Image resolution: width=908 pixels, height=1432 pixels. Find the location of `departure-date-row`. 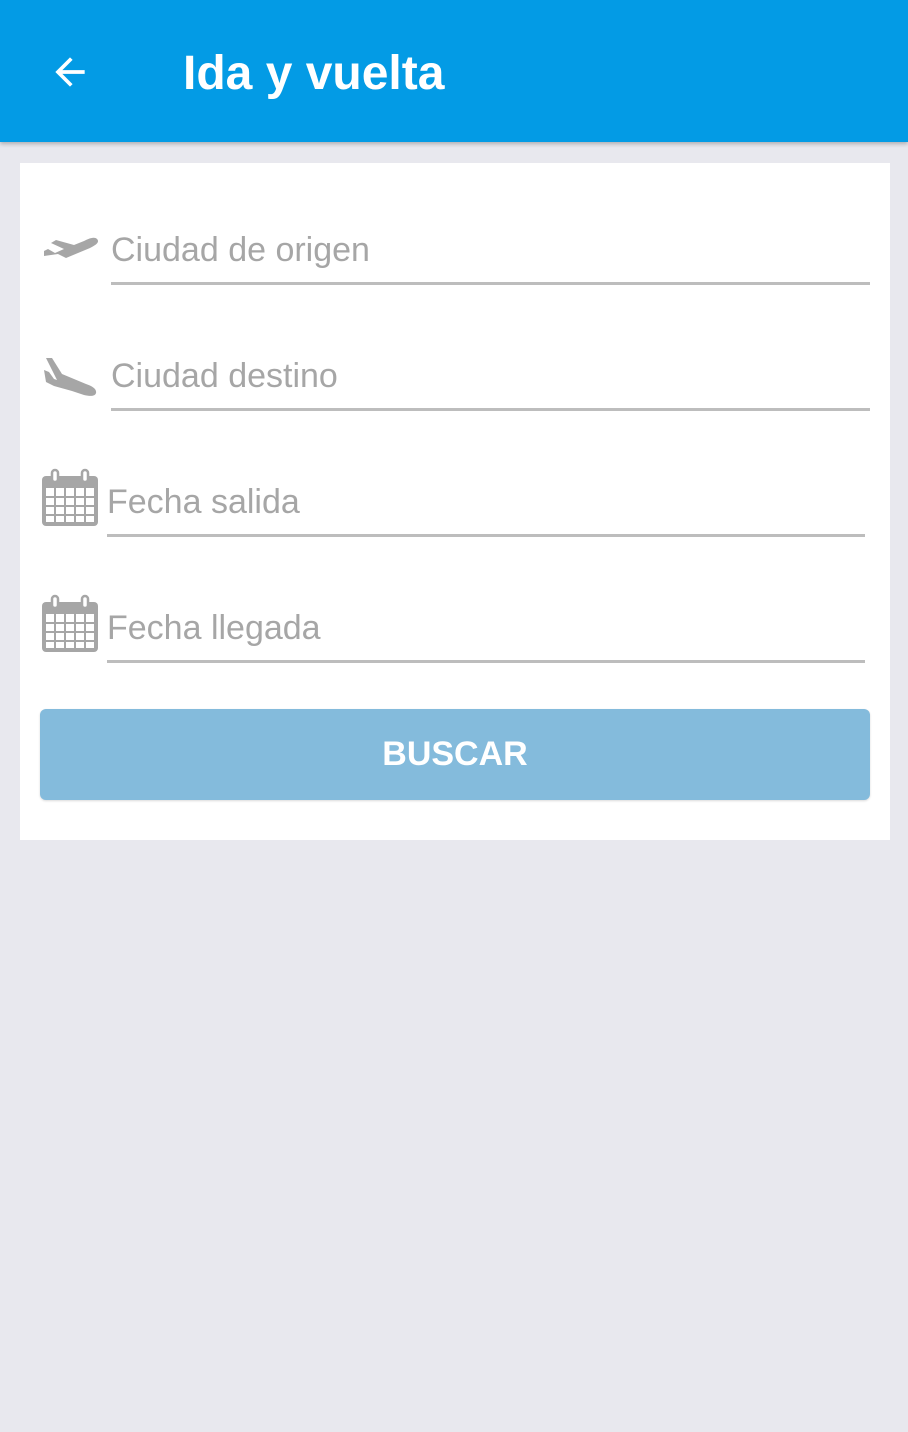

departure-date-row is located at coordinates (455, 515).